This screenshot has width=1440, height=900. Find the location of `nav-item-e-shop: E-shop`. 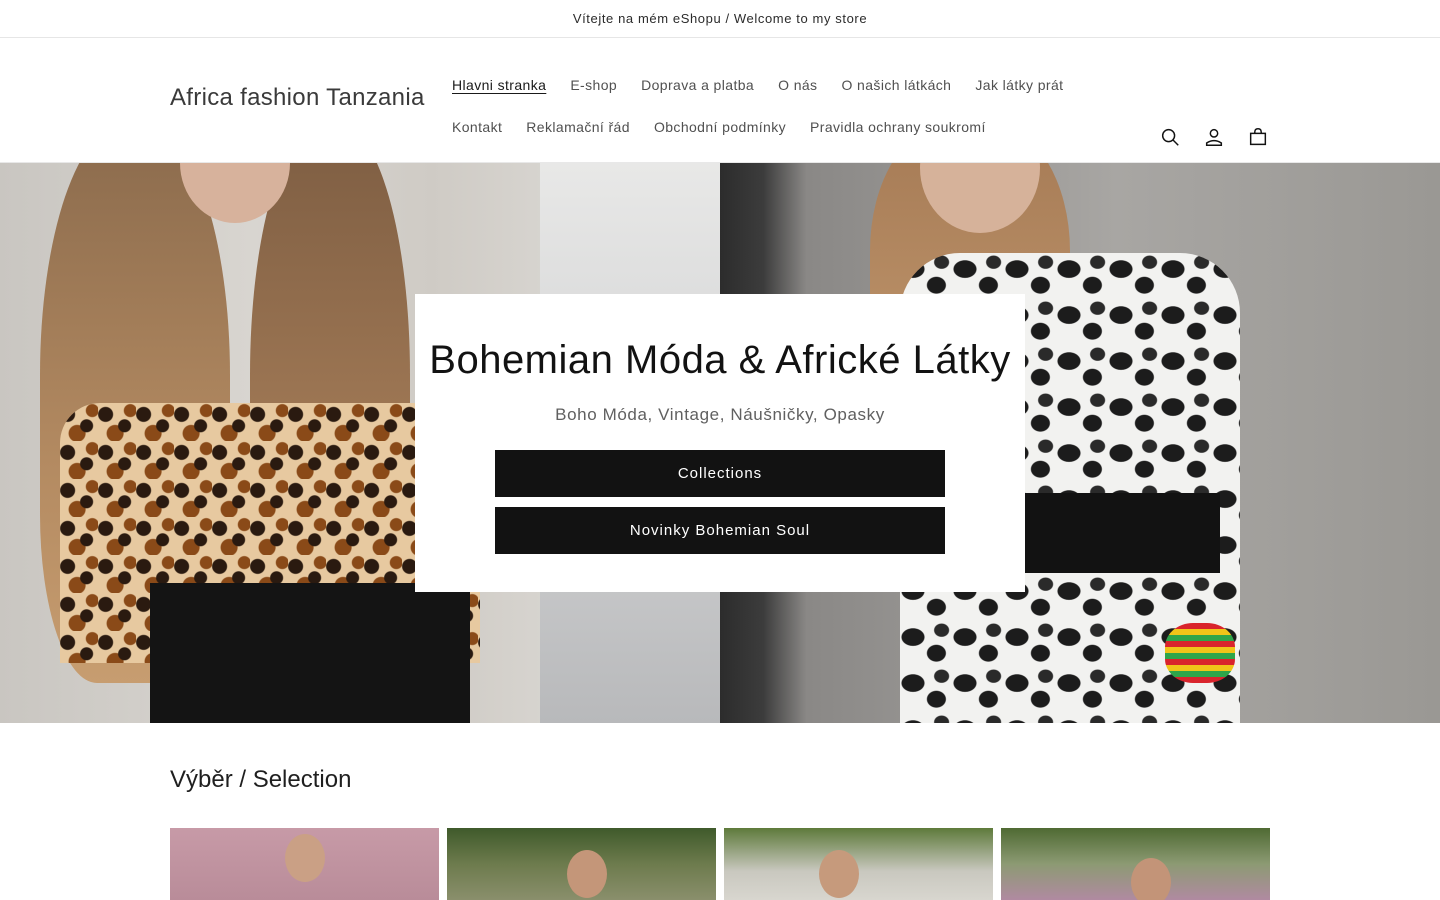

nav-item-e-shop: E-shop is located at coordinates (593, 85).